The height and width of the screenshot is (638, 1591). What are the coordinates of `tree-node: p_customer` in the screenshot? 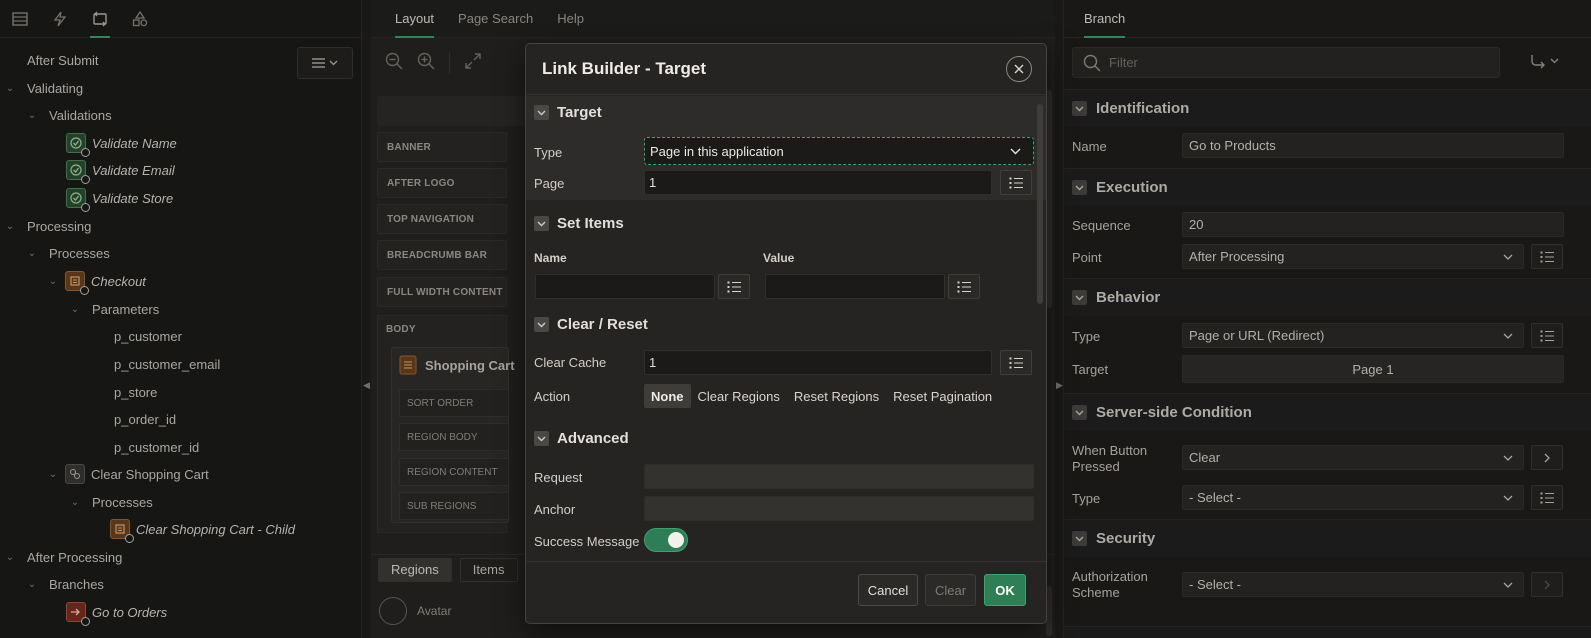 It's located at (148, 336).